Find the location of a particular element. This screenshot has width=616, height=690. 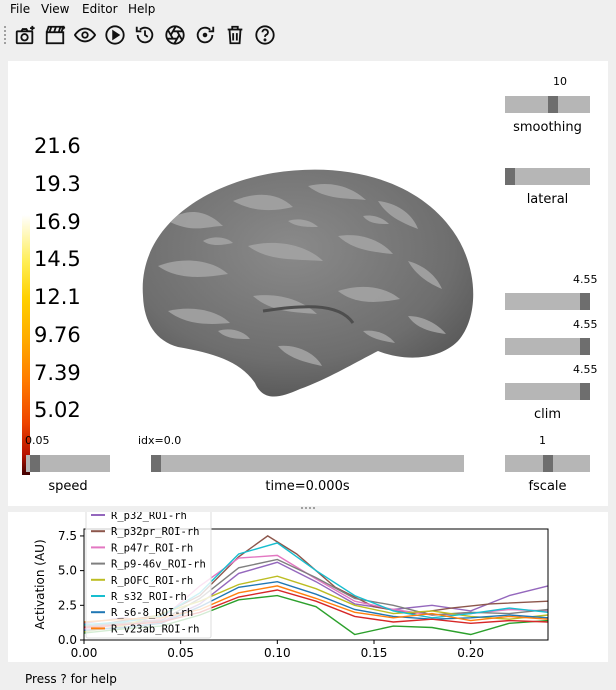

reset-icon is located at coordinates (205, 35).